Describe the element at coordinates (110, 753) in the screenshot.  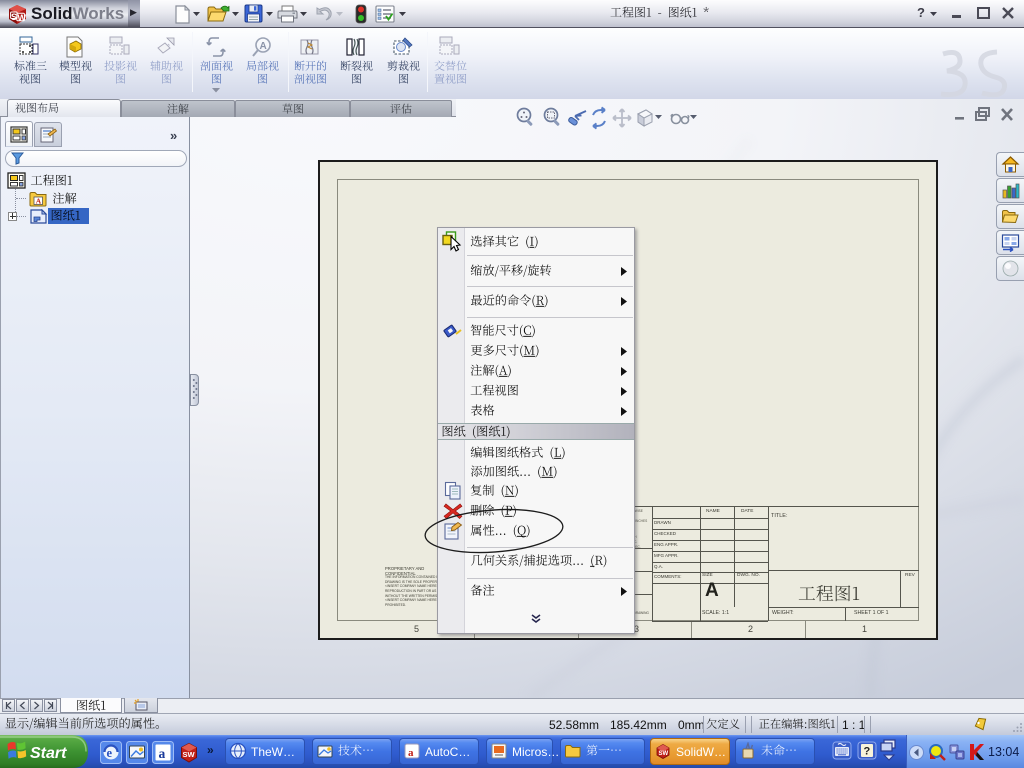
I see `svg-text: e` at that location.